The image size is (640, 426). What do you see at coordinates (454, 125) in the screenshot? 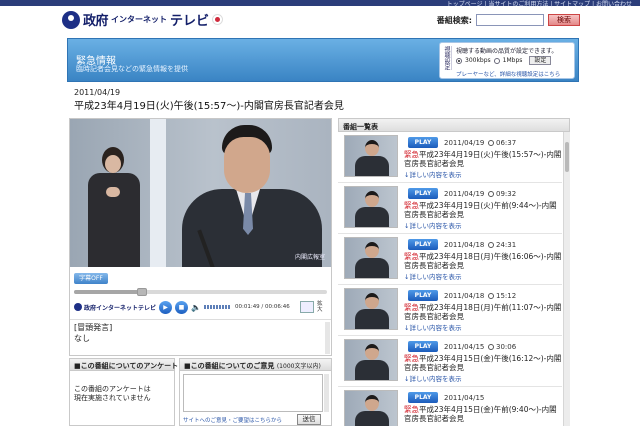
I see `program-list-header: 番組一覧表` at bounding box center [454, 125].